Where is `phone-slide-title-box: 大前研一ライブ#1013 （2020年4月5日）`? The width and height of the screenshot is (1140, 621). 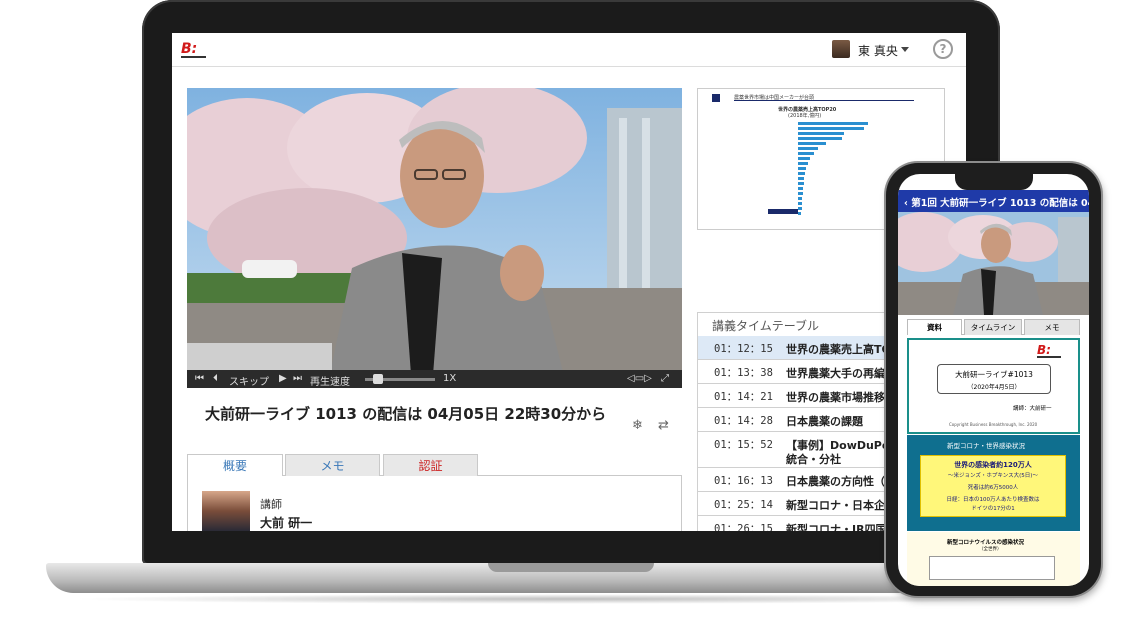 phone-slide-title-box: 大前研一ライブ#1013 （2020年4月5日） is located at coordinates (994, 379).